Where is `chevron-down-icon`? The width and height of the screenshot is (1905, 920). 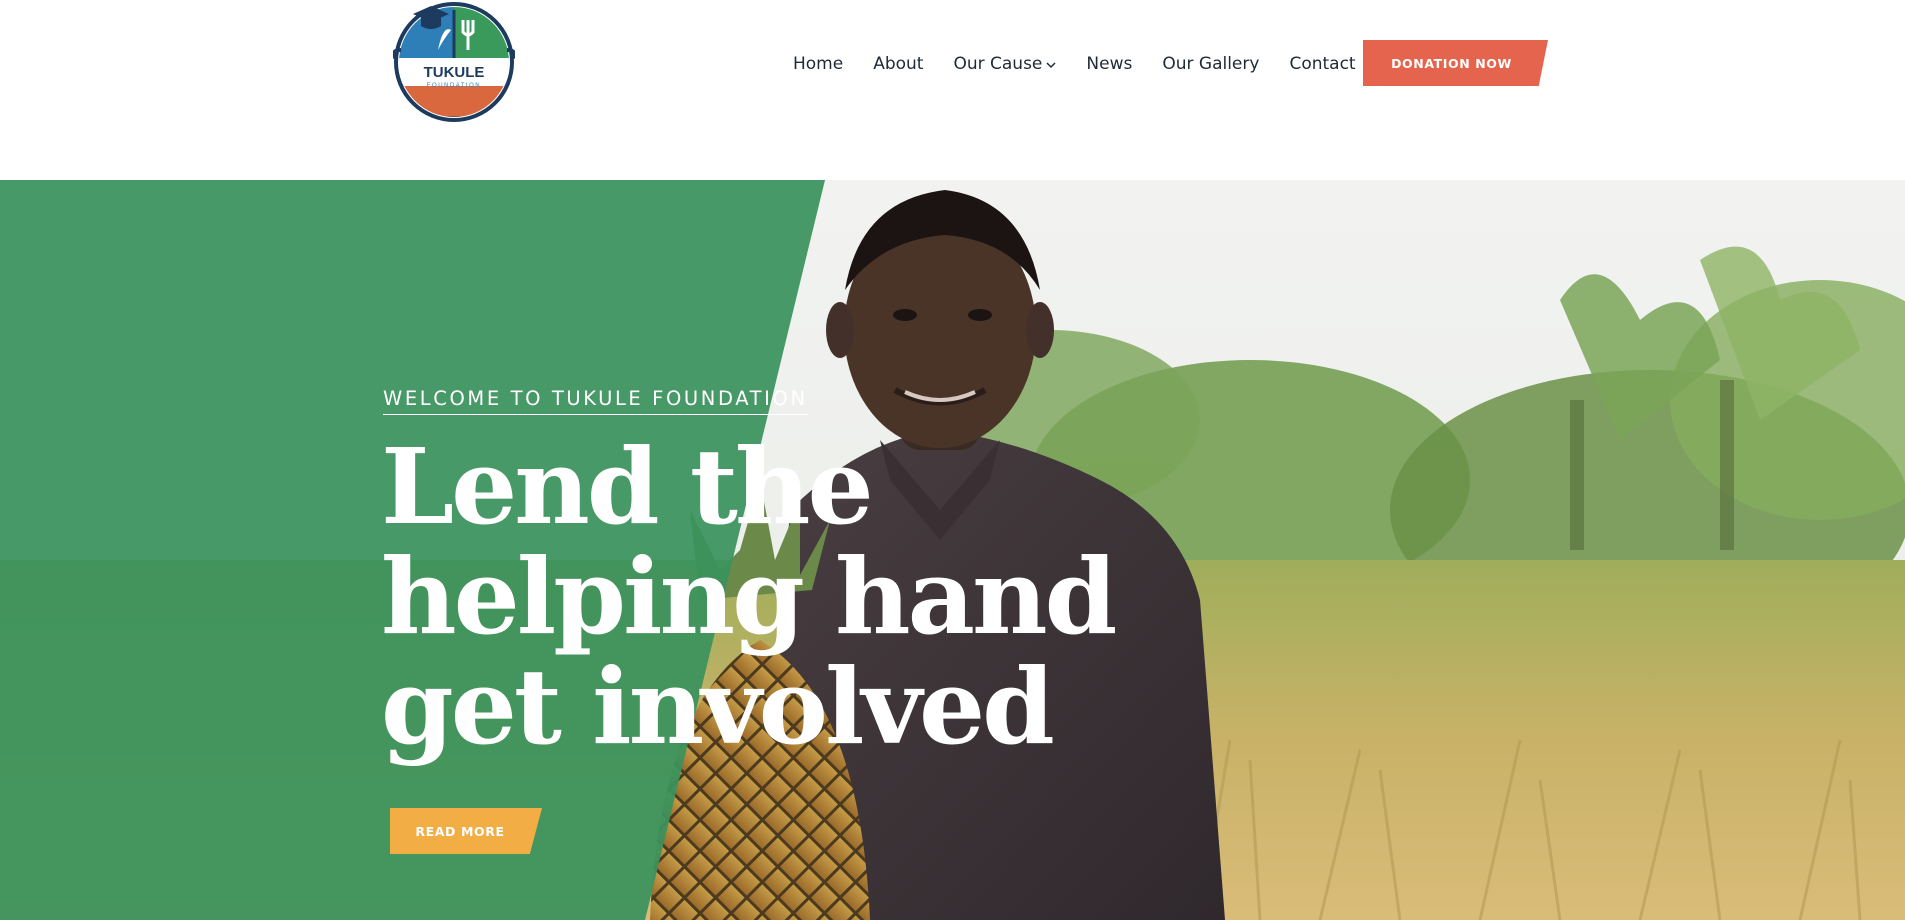
chevron-down-icon is located at coordinates (1051, 65).